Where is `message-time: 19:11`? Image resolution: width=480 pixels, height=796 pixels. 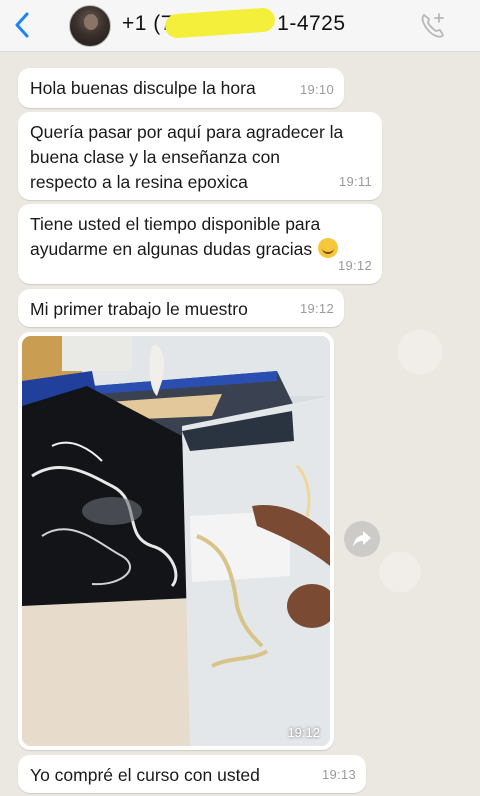 message-time: 19:11 is located at coordinates (355, 181).